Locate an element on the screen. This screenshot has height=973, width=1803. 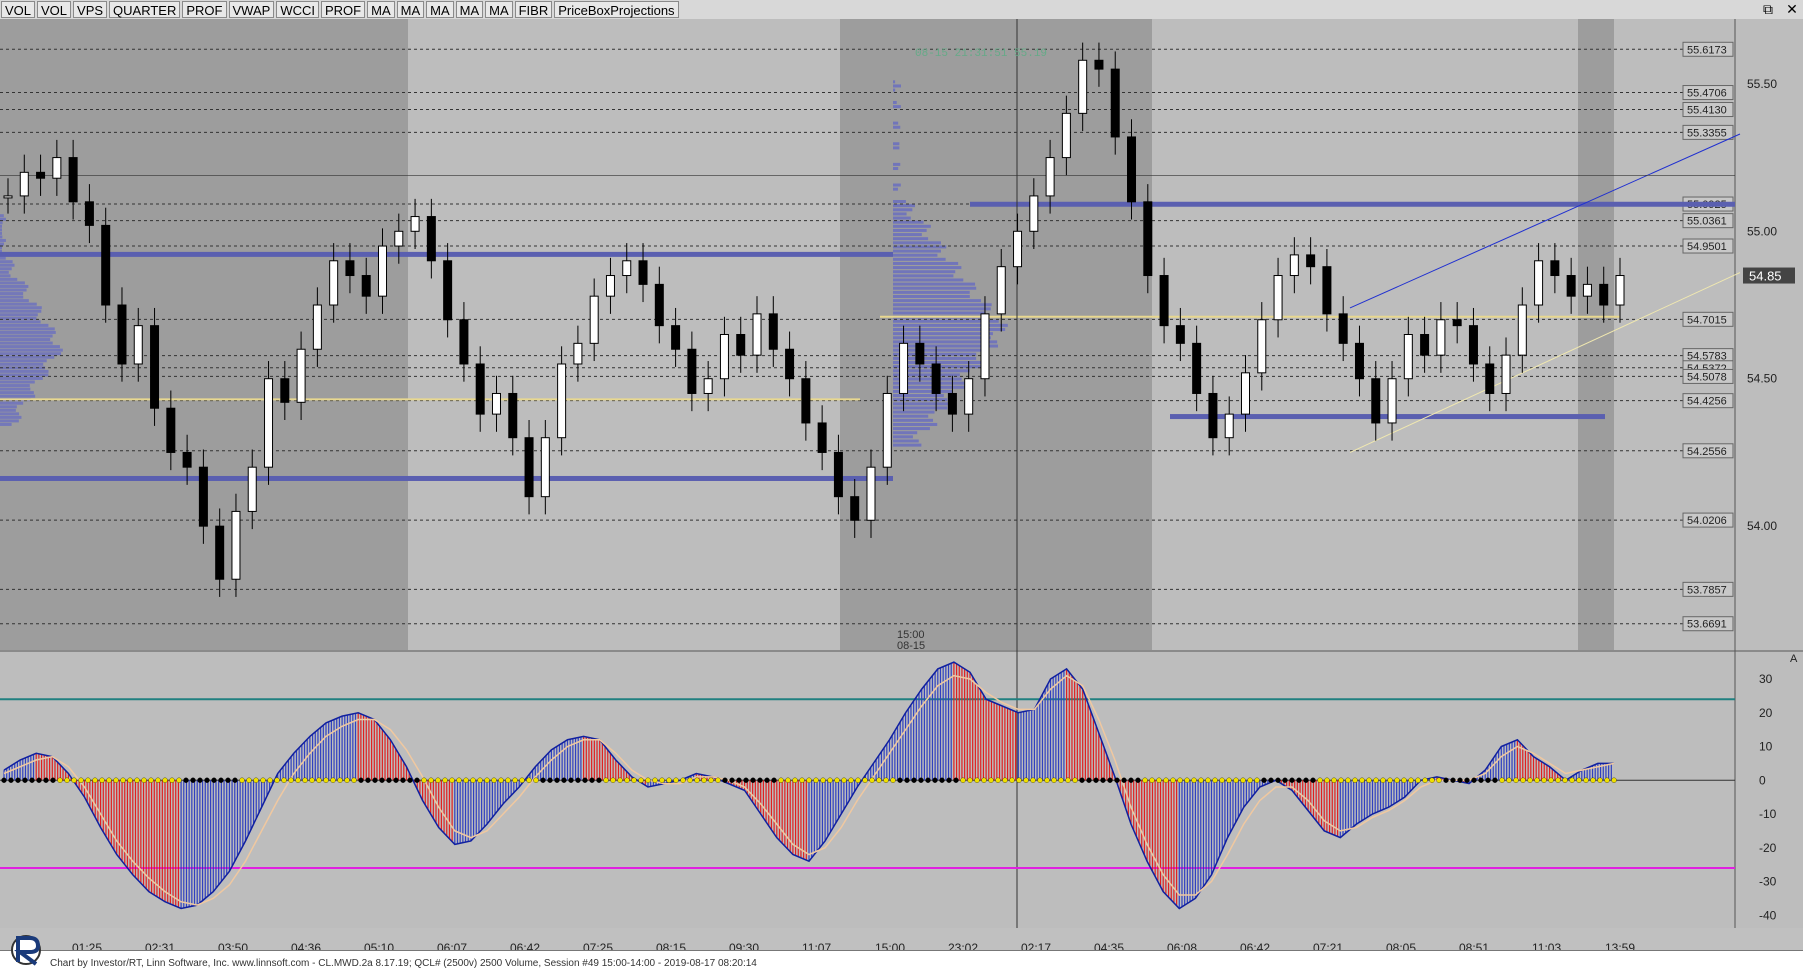
macd-y-tick: -30 is located at coordinates (1768, 882).